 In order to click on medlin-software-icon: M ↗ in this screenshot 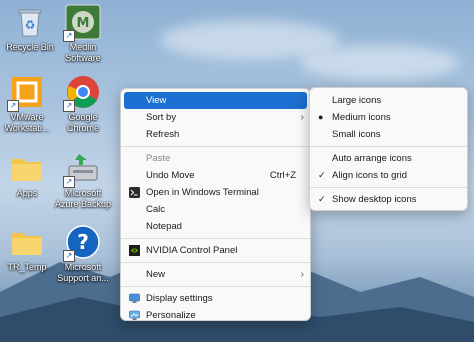, I will do `click(82, 23)`.